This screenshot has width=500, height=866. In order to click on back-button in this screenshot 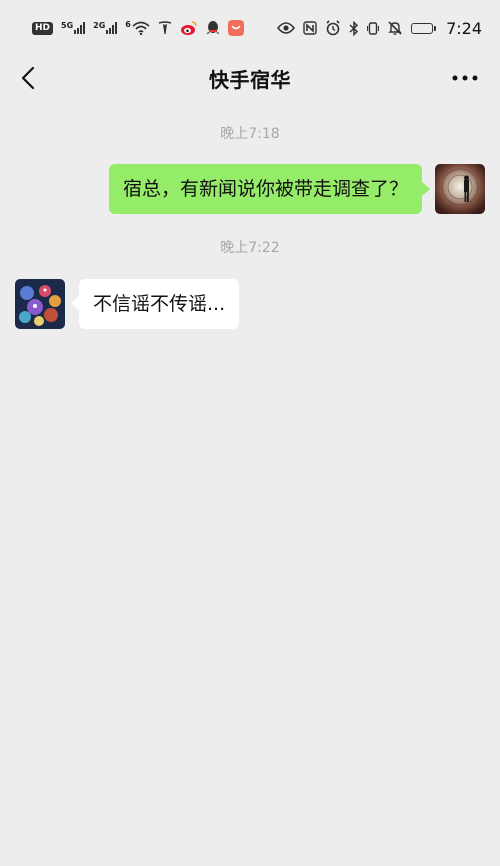, I will do `click(28, 78)`.